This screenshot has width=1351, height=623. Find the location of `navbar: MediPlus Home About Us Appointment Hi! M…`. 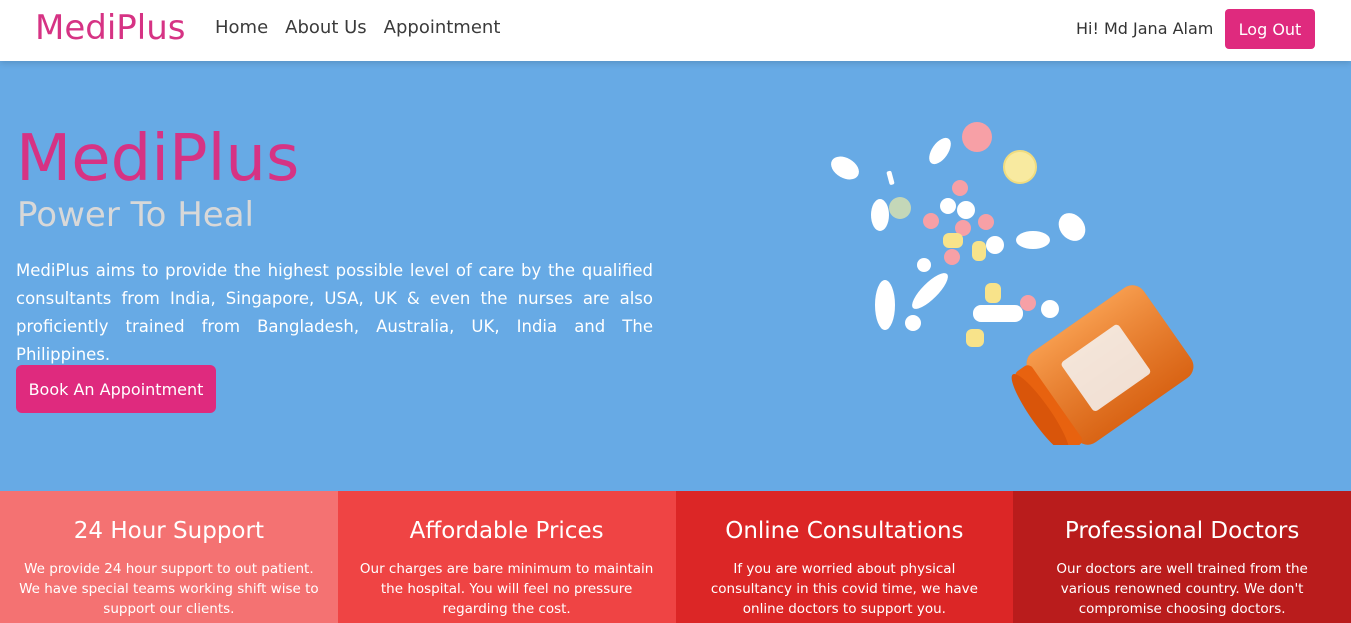

navbar: MediPlus Home About Us Appointment Hi! M… is located at coordinates (675, 30).